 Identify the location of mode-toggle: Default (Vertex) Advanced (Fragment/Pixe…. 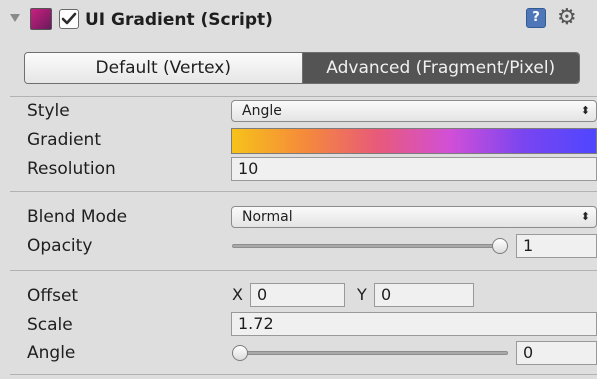
(302, 68).